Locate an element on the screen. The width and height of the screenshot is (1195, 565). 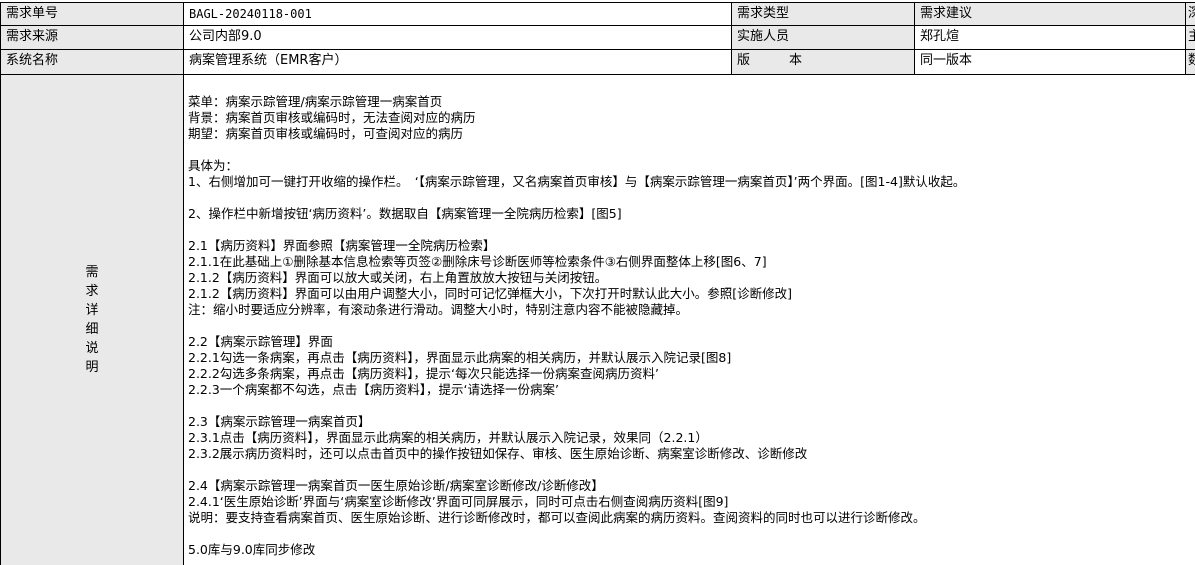
detail-label-char: 明 is located at coordinates (92, 367).